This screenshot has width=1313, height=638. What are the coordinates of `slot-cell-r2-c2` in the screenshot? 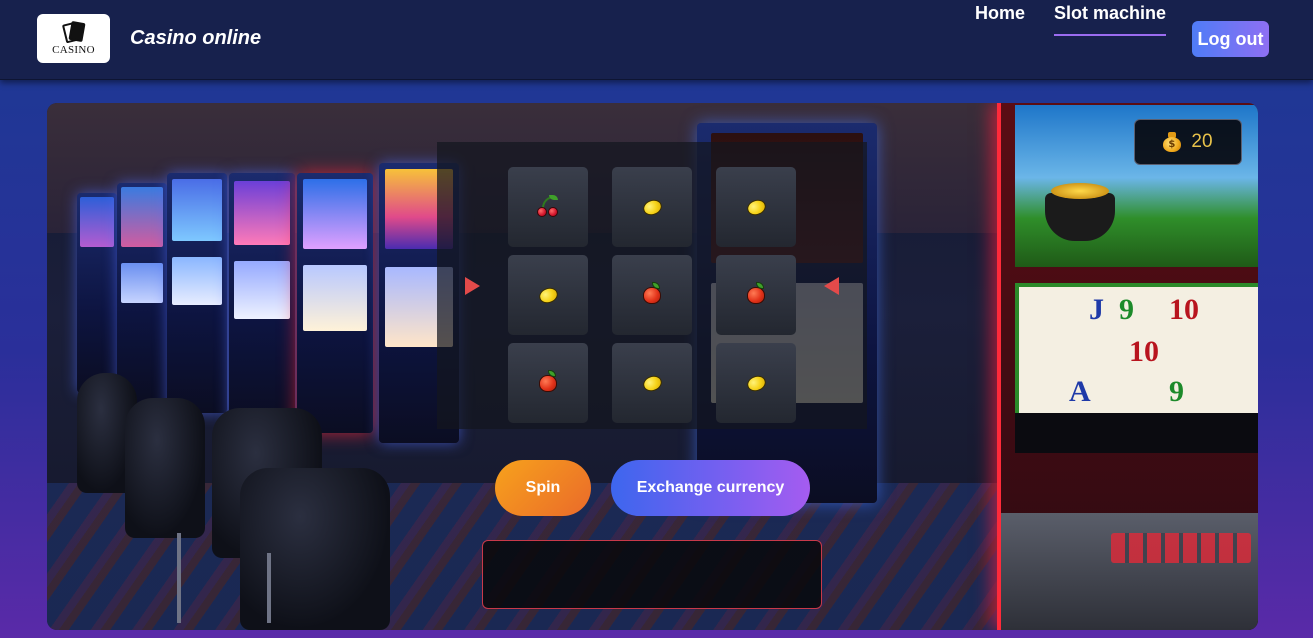 It's located at (652, 295).